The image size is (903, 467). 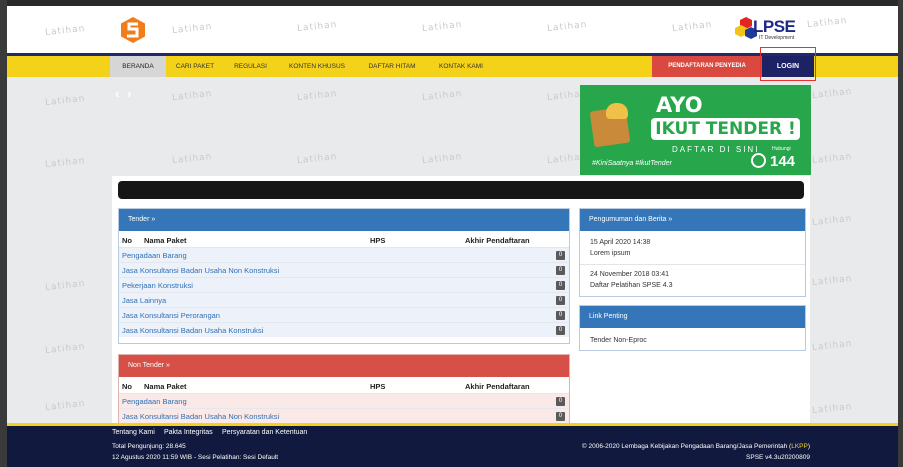 I want to click on links-panel: Link Penting Tender Non-Eproc, so click(x=692, y=328).